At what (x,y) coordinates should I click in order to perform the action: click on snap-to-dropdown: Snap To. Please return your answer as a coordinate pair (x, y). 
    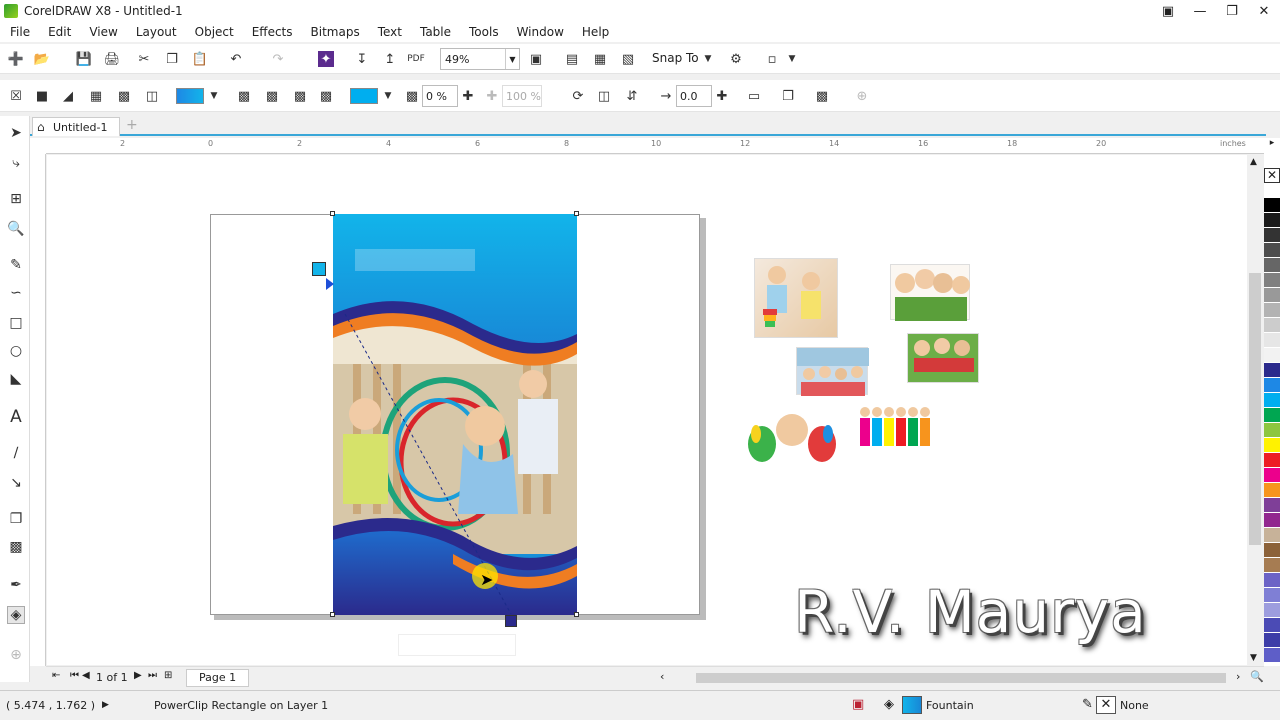
    Looking at the image, I should click on (675, 58).